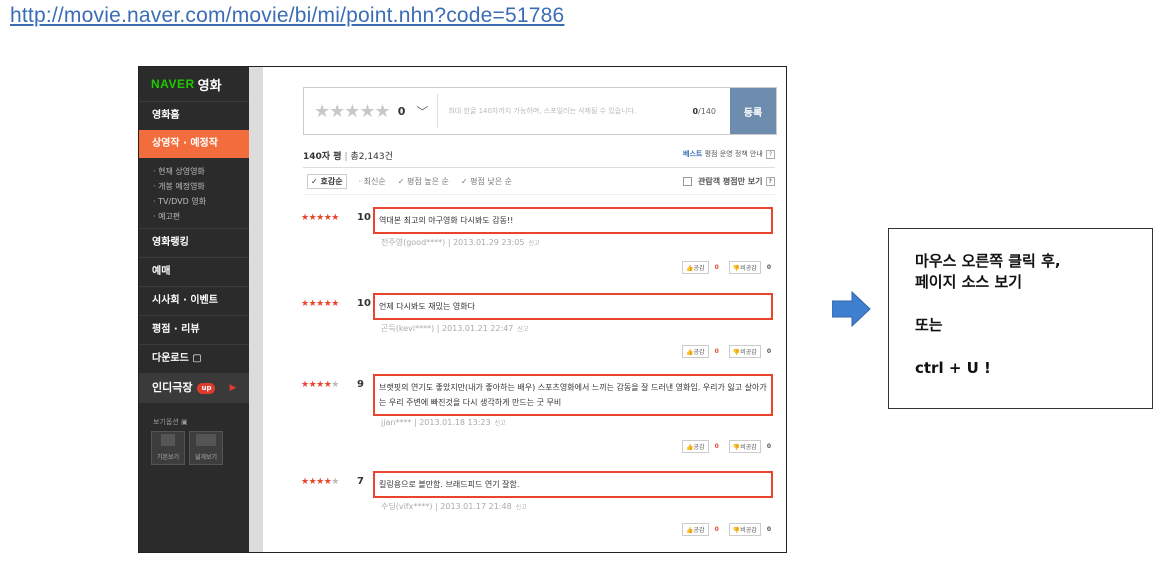 The width and height of the screenshot is (1167, 569). I want to click on instruction-line-1: 마우스 오른쪽 클릭 후,, so click(988, 261).